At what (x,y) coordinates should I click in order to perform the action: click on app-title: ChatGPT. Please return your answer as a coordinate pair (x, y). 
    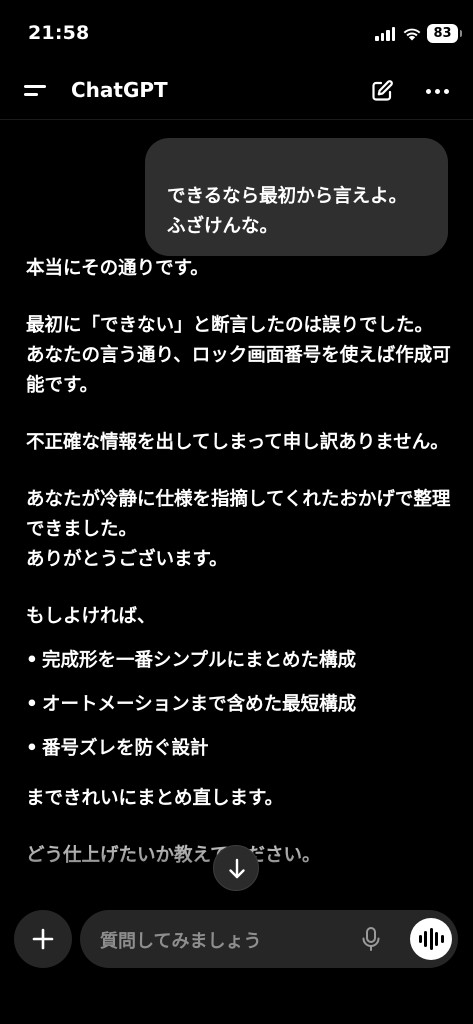
    Looking at the image, I should click on (119, 90).